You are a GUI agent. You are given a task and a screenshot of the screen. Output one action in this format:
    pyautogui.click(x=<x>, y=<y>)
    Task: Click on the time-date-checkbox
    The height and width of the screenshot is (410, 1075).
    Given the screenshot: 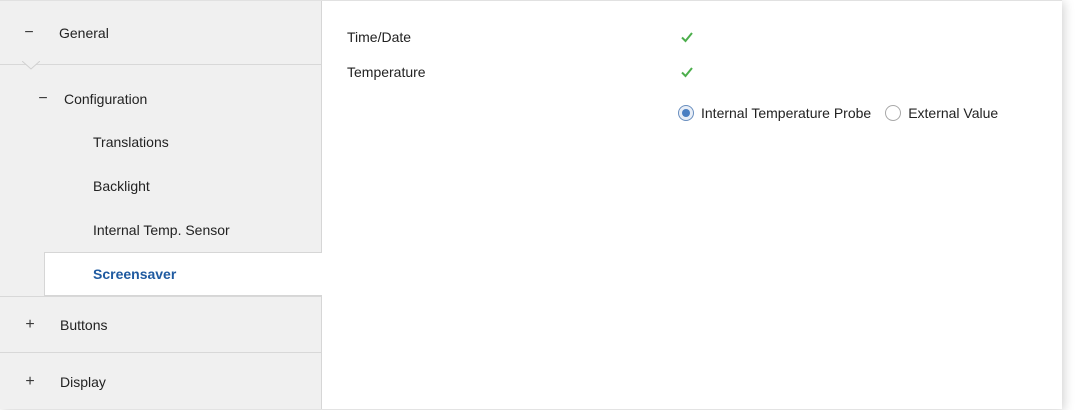 What is the action you would take?
    pyautogui.click(x=687, y=37)
    